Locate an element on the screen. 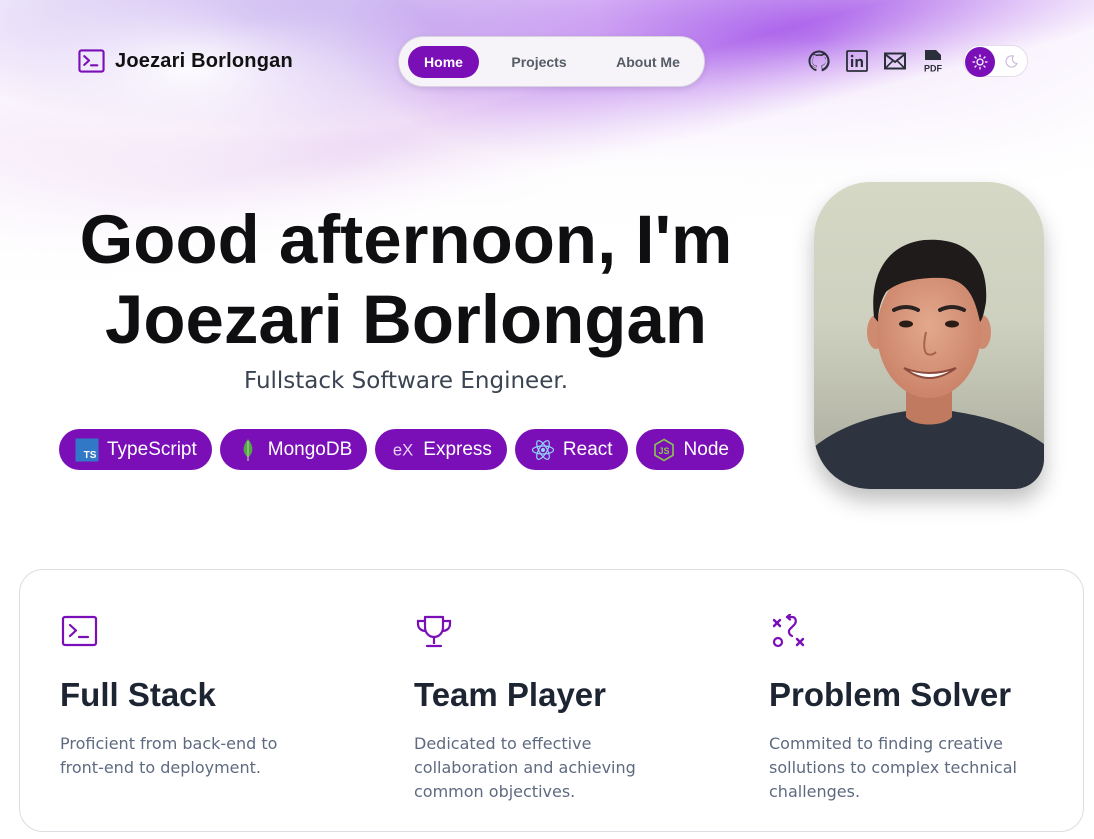 The width and height of the screenshot is (1094, 839). skill-label: React is located at coordinates (587, 449).